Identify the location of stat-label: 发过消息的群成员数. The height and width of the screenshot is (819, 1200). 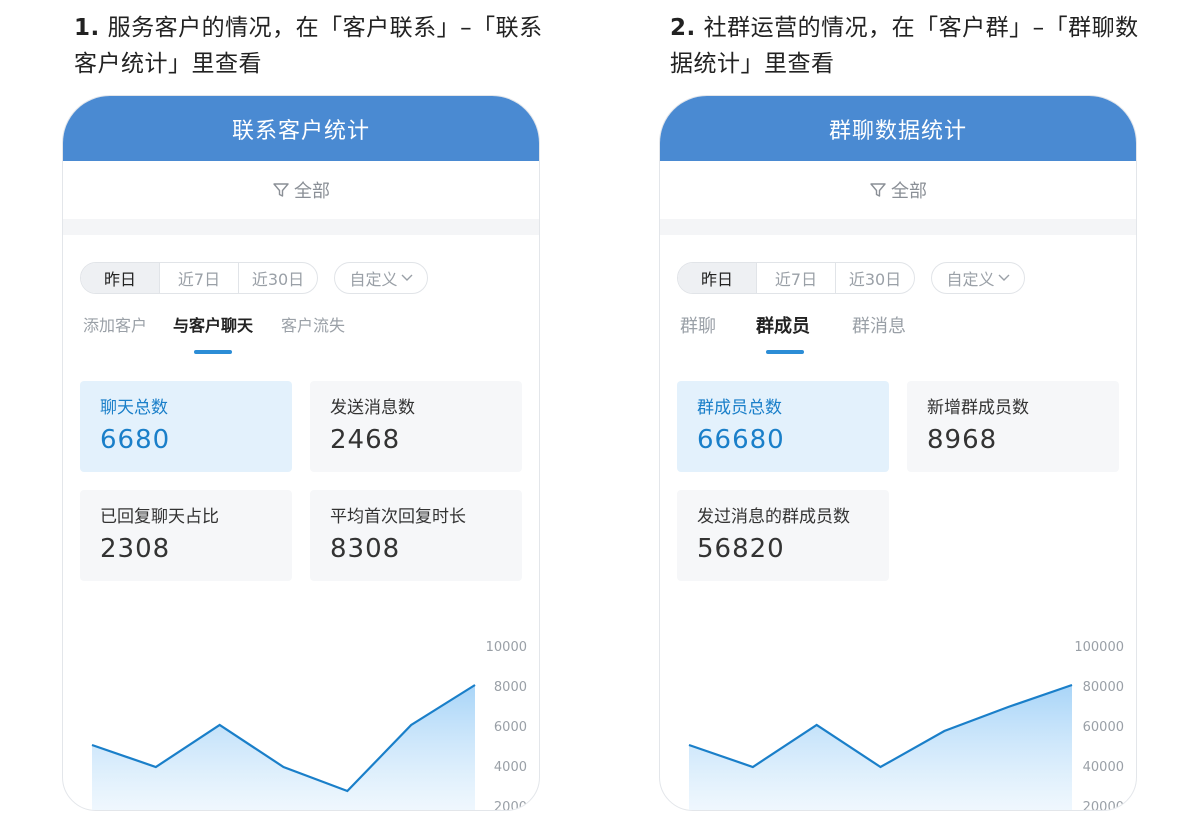
(773, 517).